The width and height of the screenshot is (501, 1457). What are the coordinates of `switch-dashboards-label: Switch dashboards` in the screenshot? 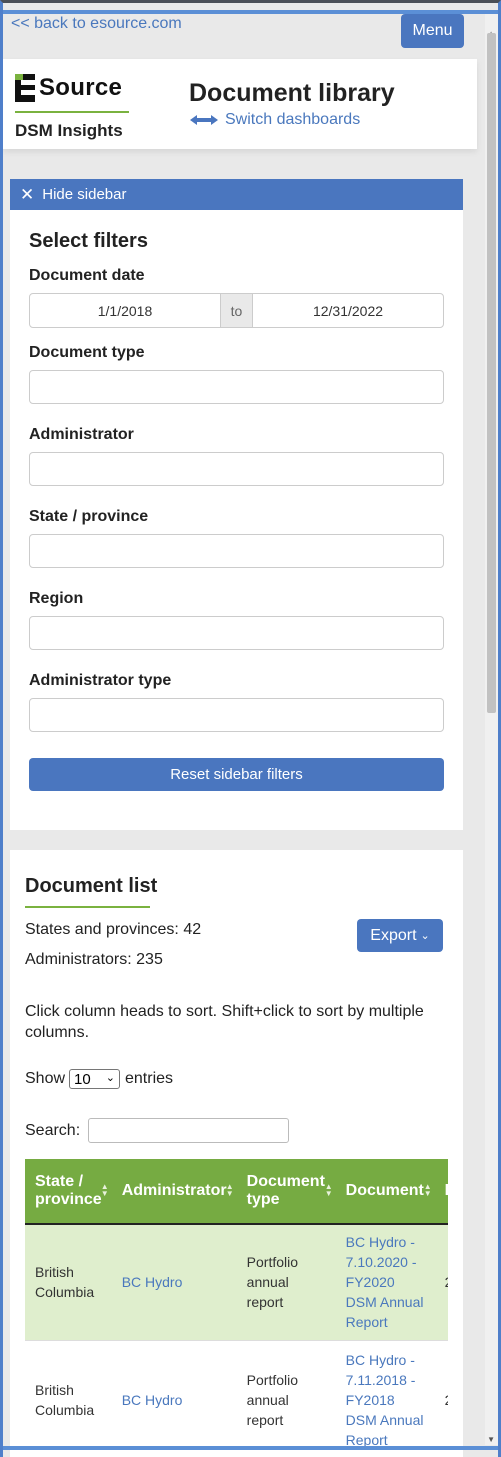 It's located at (293, 119).